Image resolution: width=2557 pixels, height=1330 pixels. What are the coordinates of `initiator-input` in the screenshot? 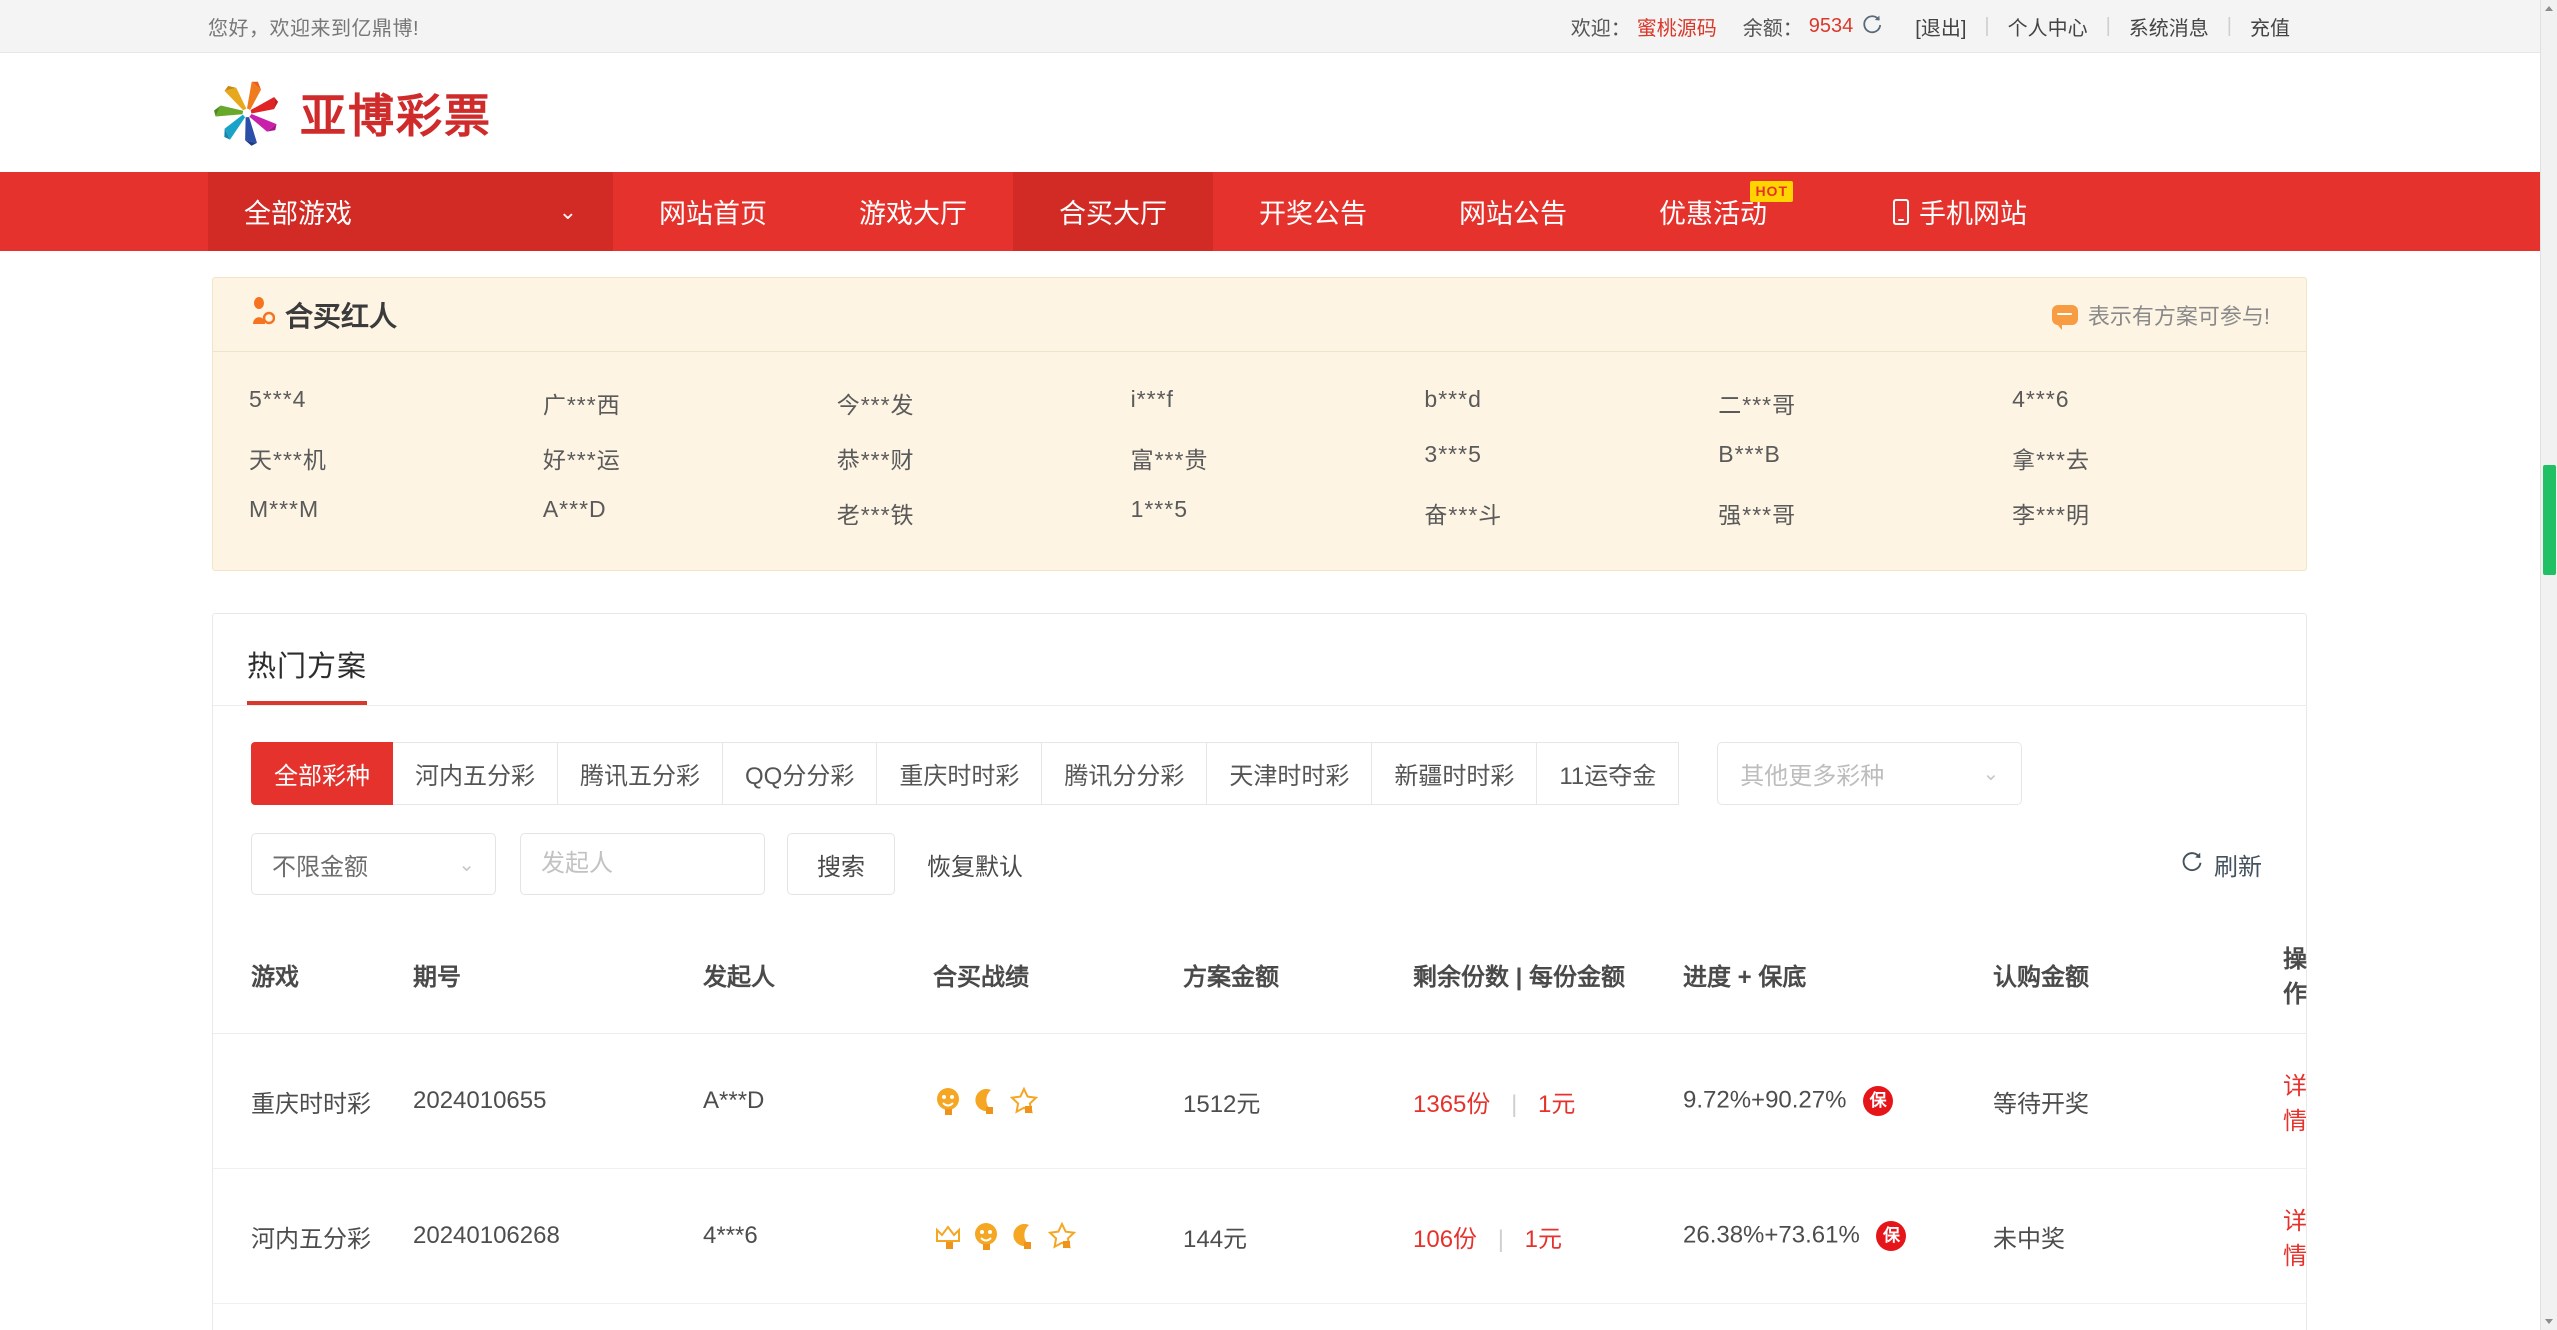 It's located at (642, 864).